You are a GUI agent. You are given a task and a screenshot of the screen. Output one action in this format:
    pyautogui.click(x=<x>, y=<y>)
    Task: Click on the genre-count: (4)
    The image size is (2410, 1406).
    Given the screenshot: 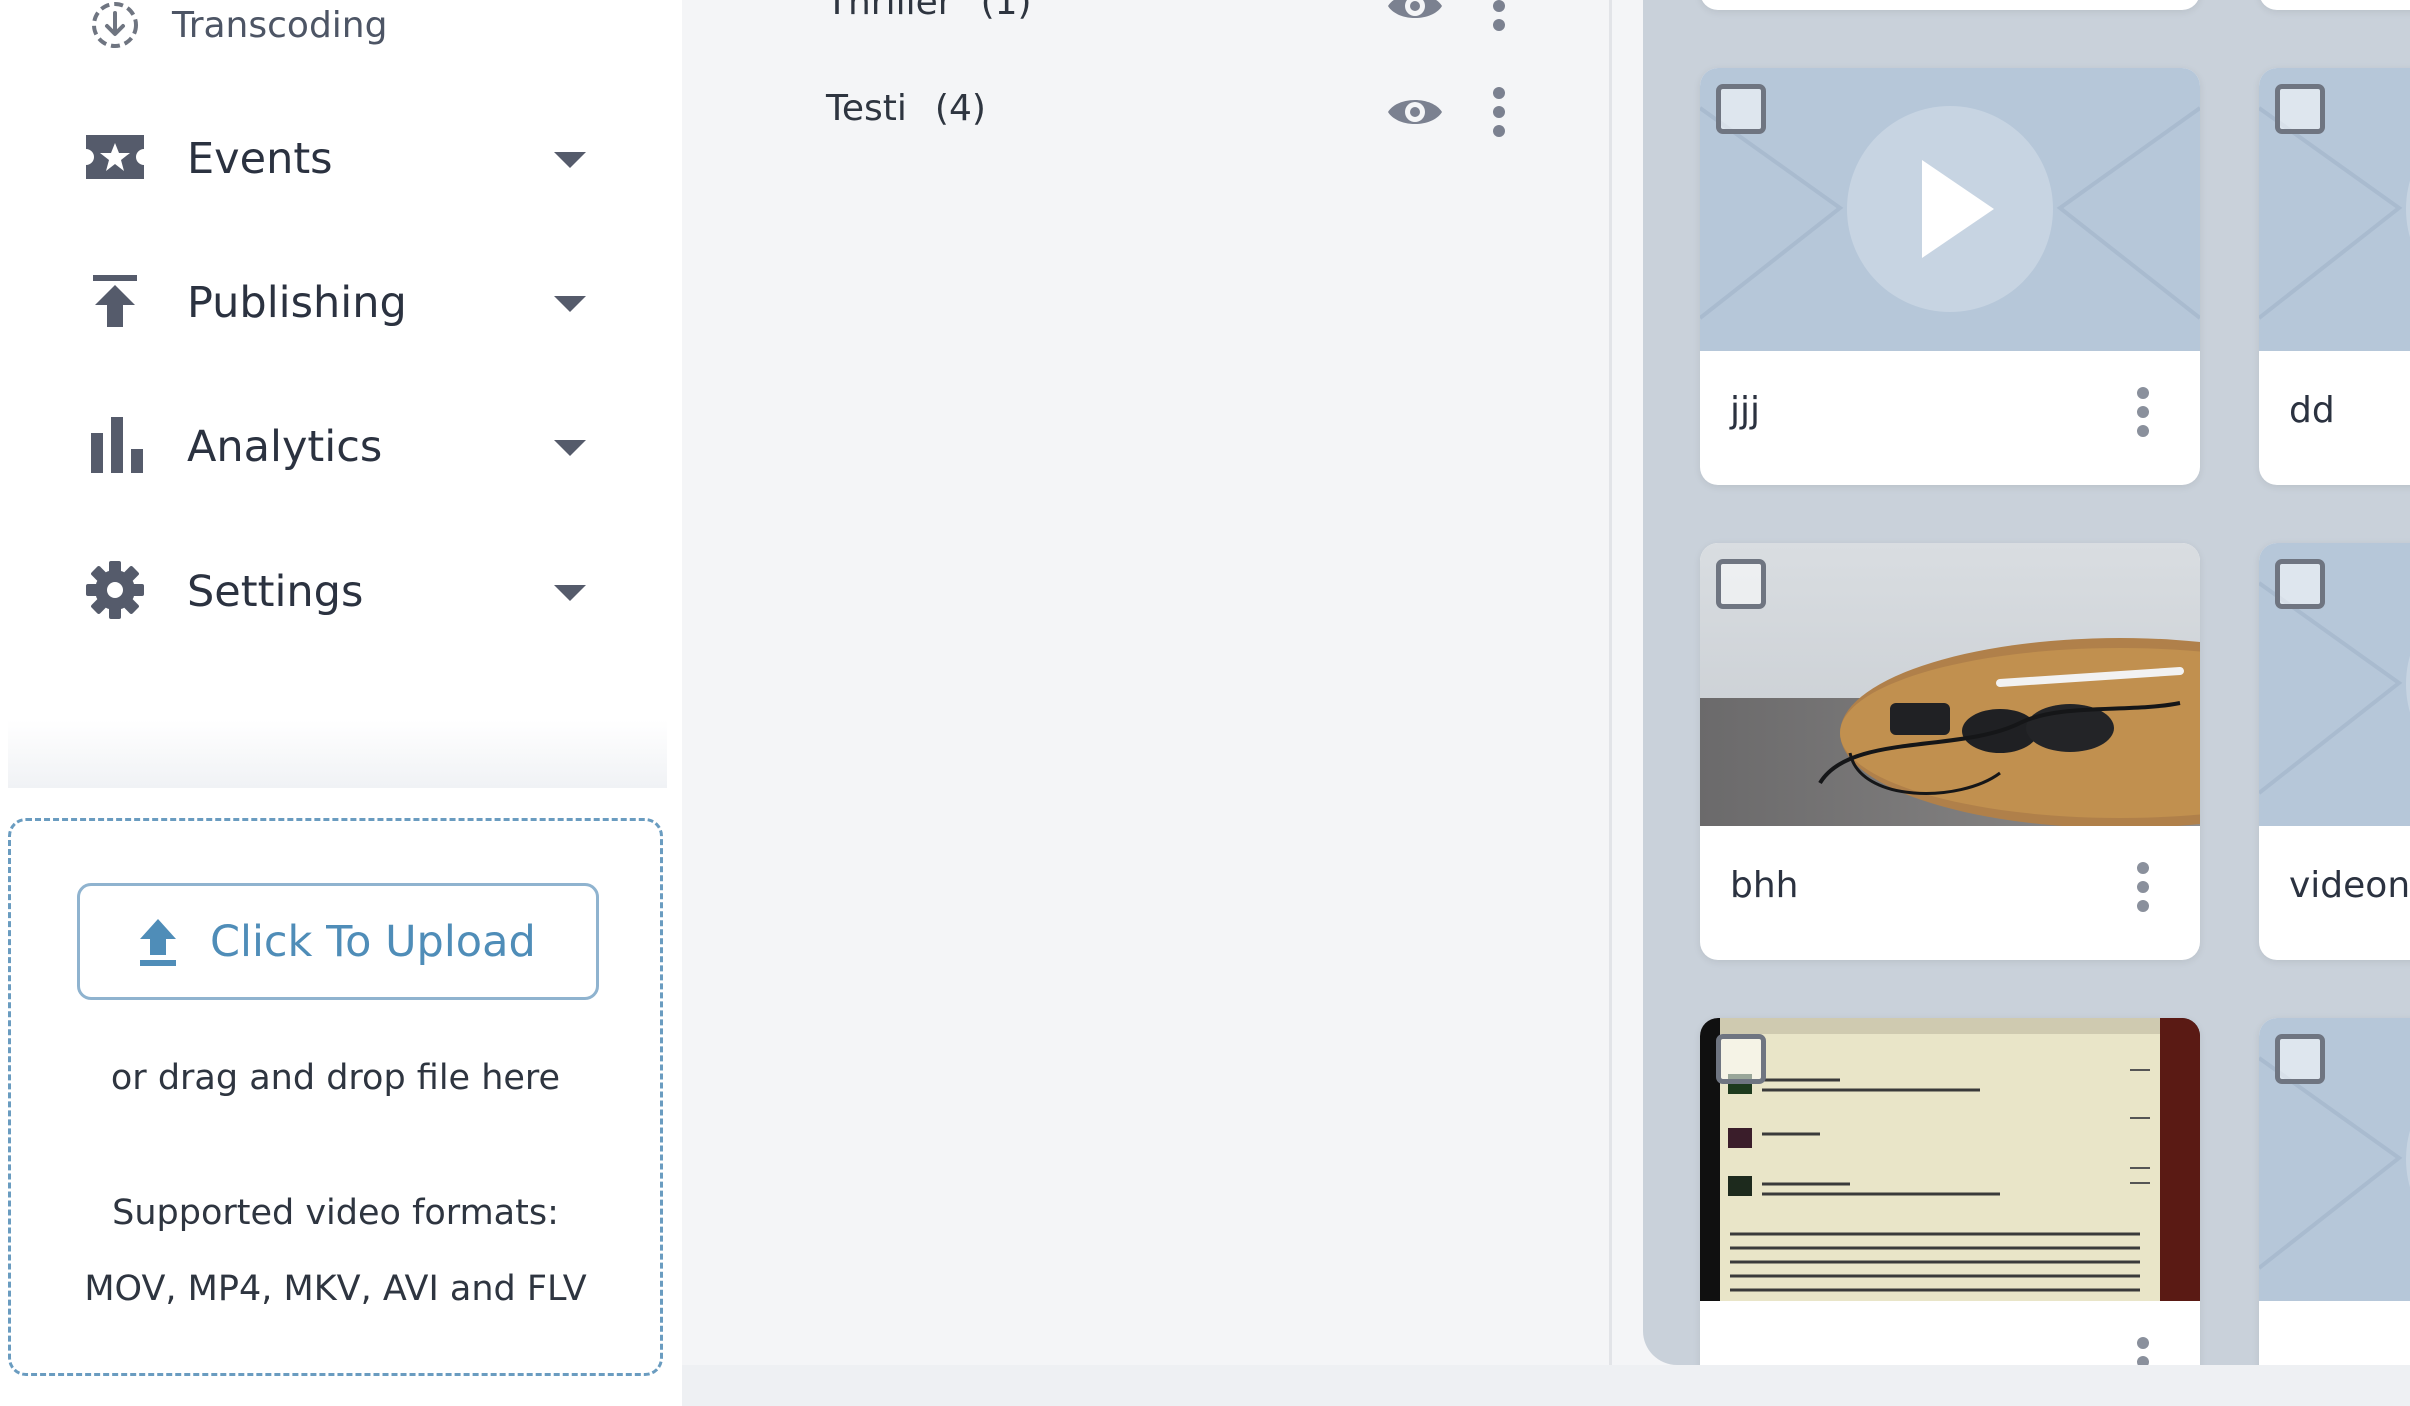 What is the action you would take?
    pyautogui.click(x=960, y=108)
    